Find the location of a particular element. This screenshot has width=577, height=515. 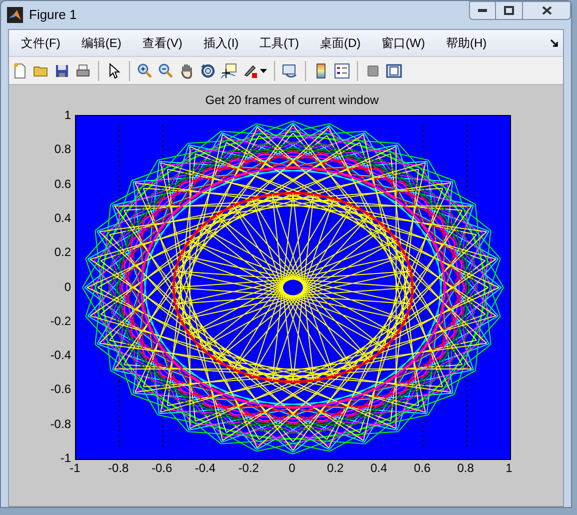

maximize-button is located at coordinates (509, 10).